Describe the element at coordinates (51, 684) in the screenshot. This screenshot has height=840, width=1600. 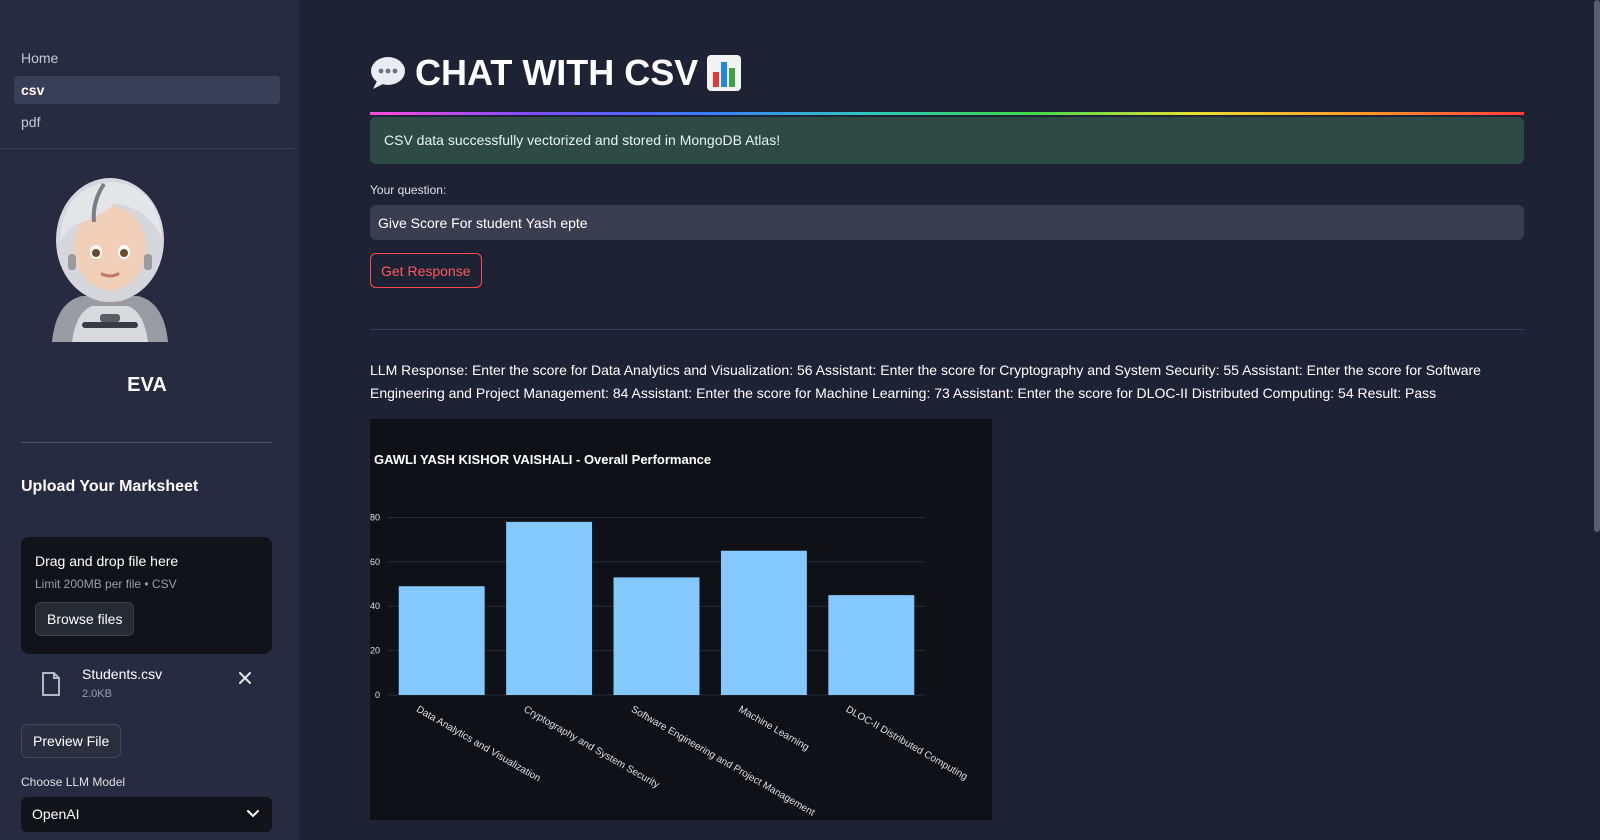
I see `file-icon` at that location.